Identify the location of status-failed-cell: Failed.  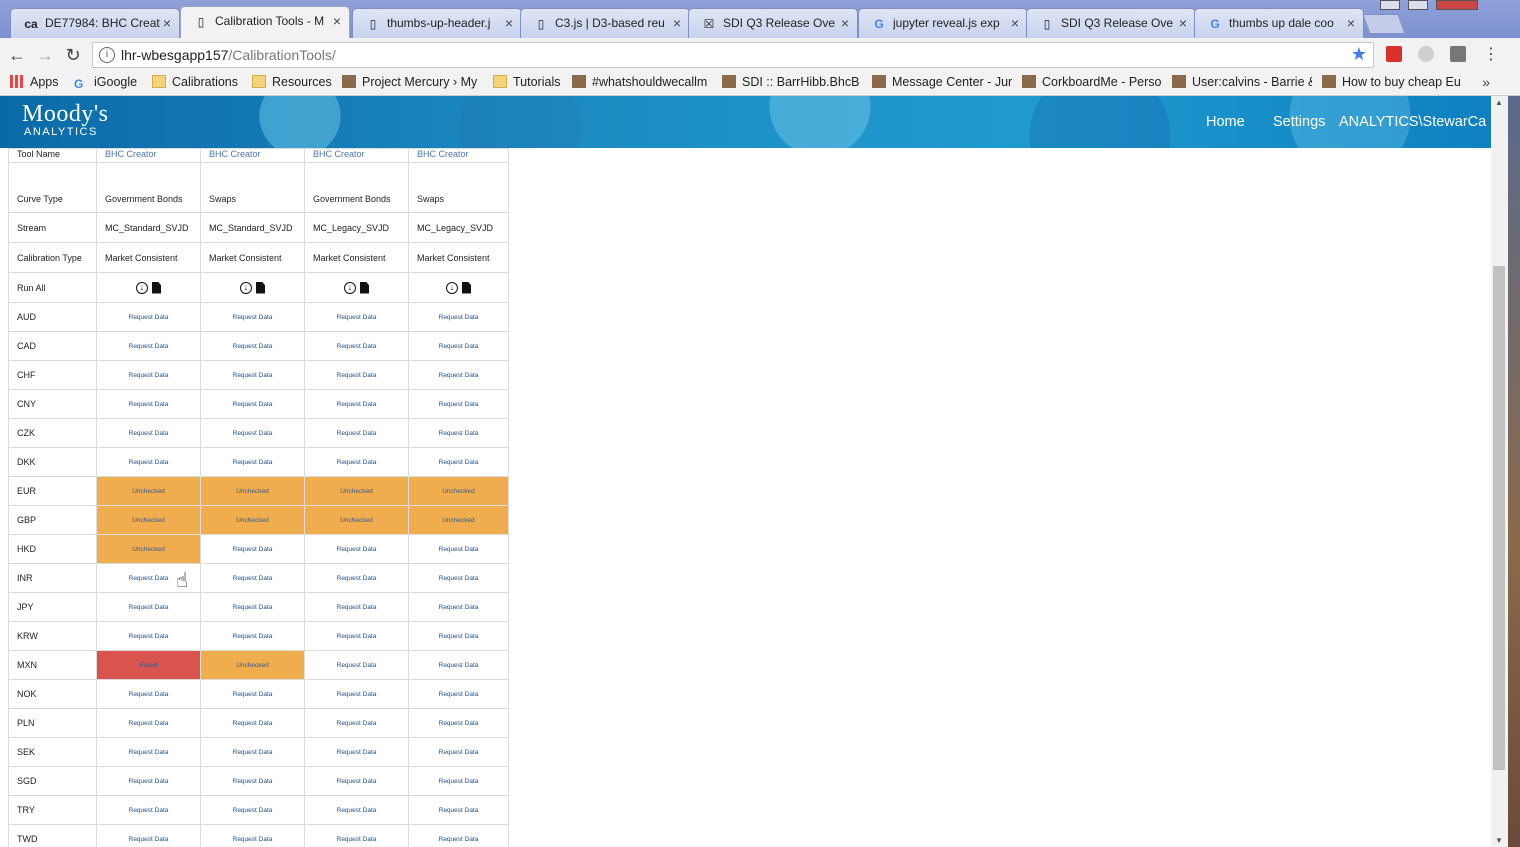
(148, 665).